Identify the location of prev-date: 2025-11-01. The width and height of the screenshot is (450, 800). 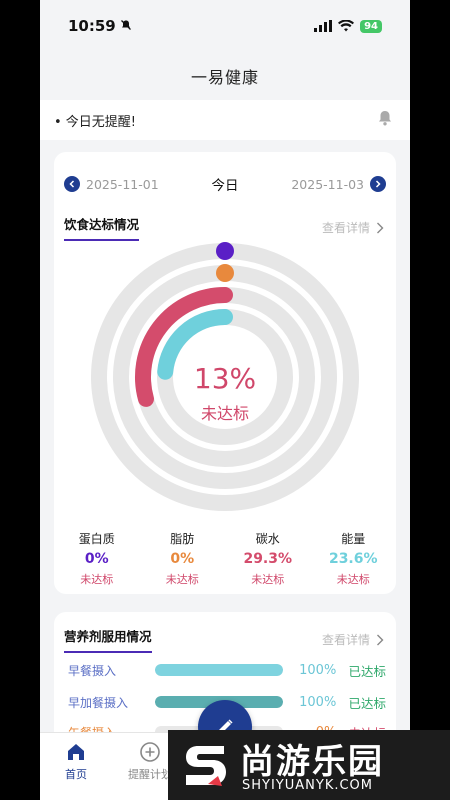
(122, 184).